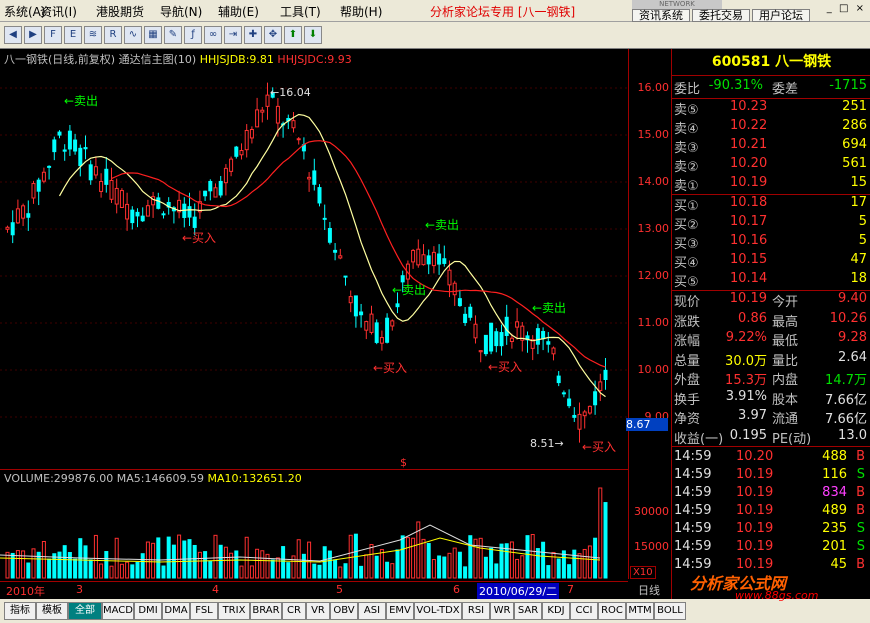  What do you see at coordinates (781, 15) in the screenshot?
I see `user-forum-button: 用户论坛` at bounding box center [781, 15].